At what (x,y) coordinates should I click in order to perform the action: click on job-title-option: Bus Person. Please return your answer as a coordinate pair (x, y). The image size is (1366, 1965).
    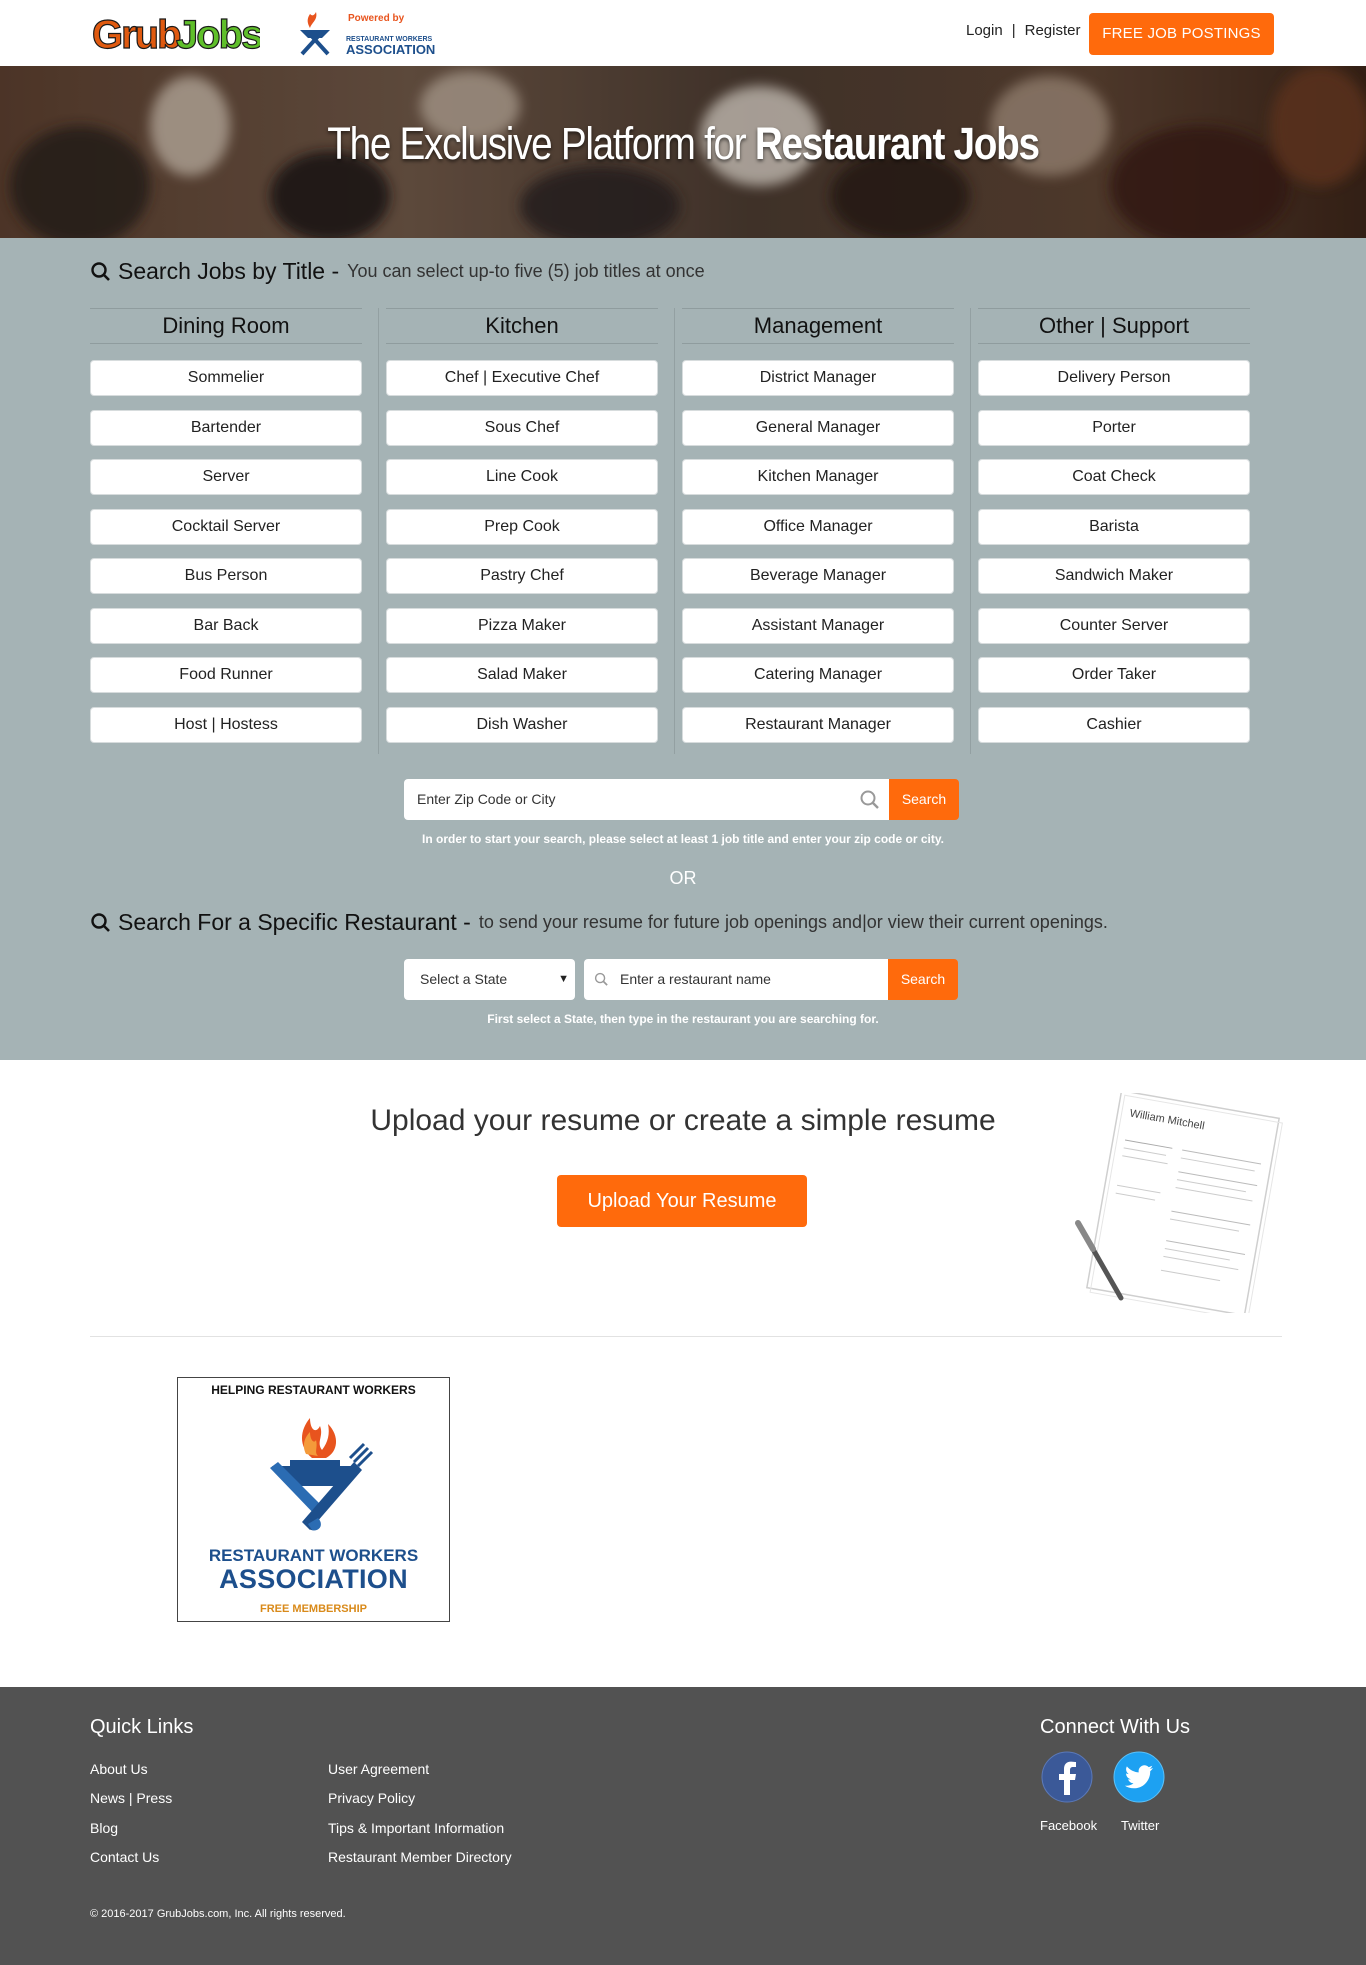
    Looking at the image, I should click on (226, 576).